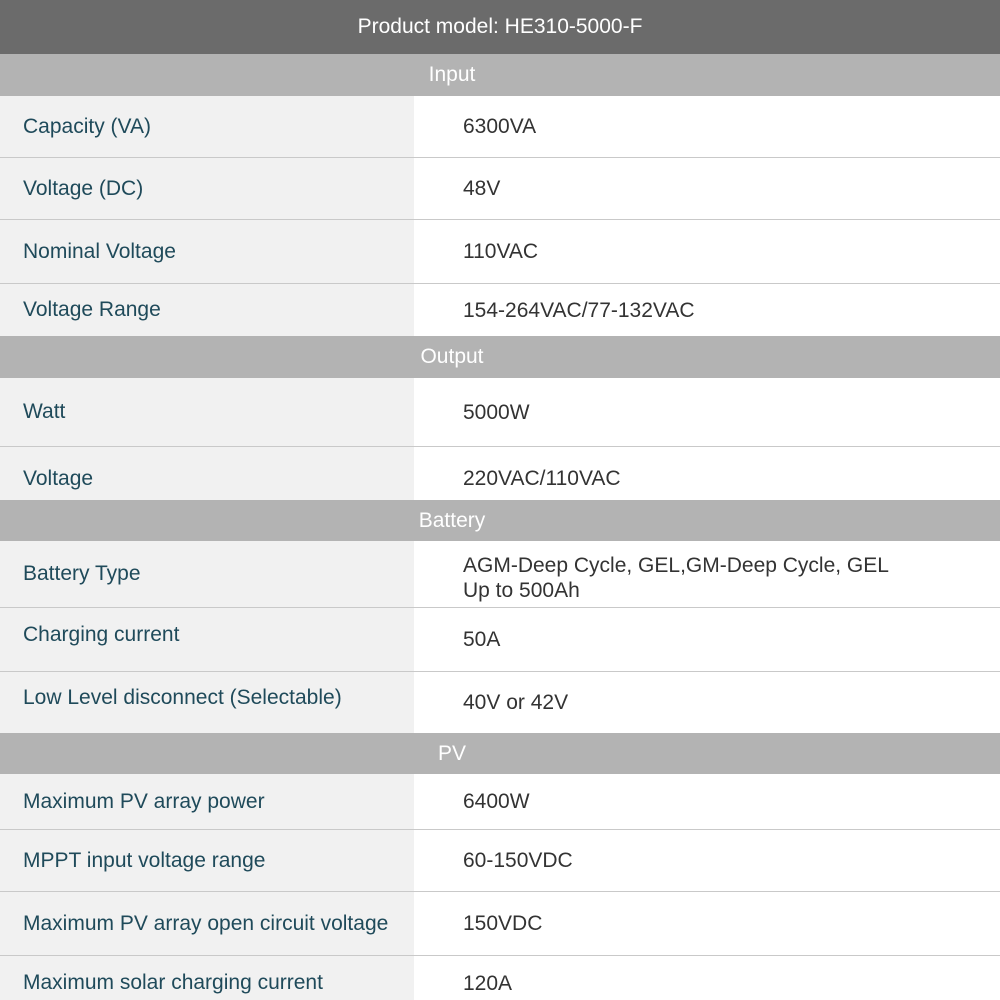 The image size is (1000, 1000). I want to click on spec-value: 120A, so click(488, 983).